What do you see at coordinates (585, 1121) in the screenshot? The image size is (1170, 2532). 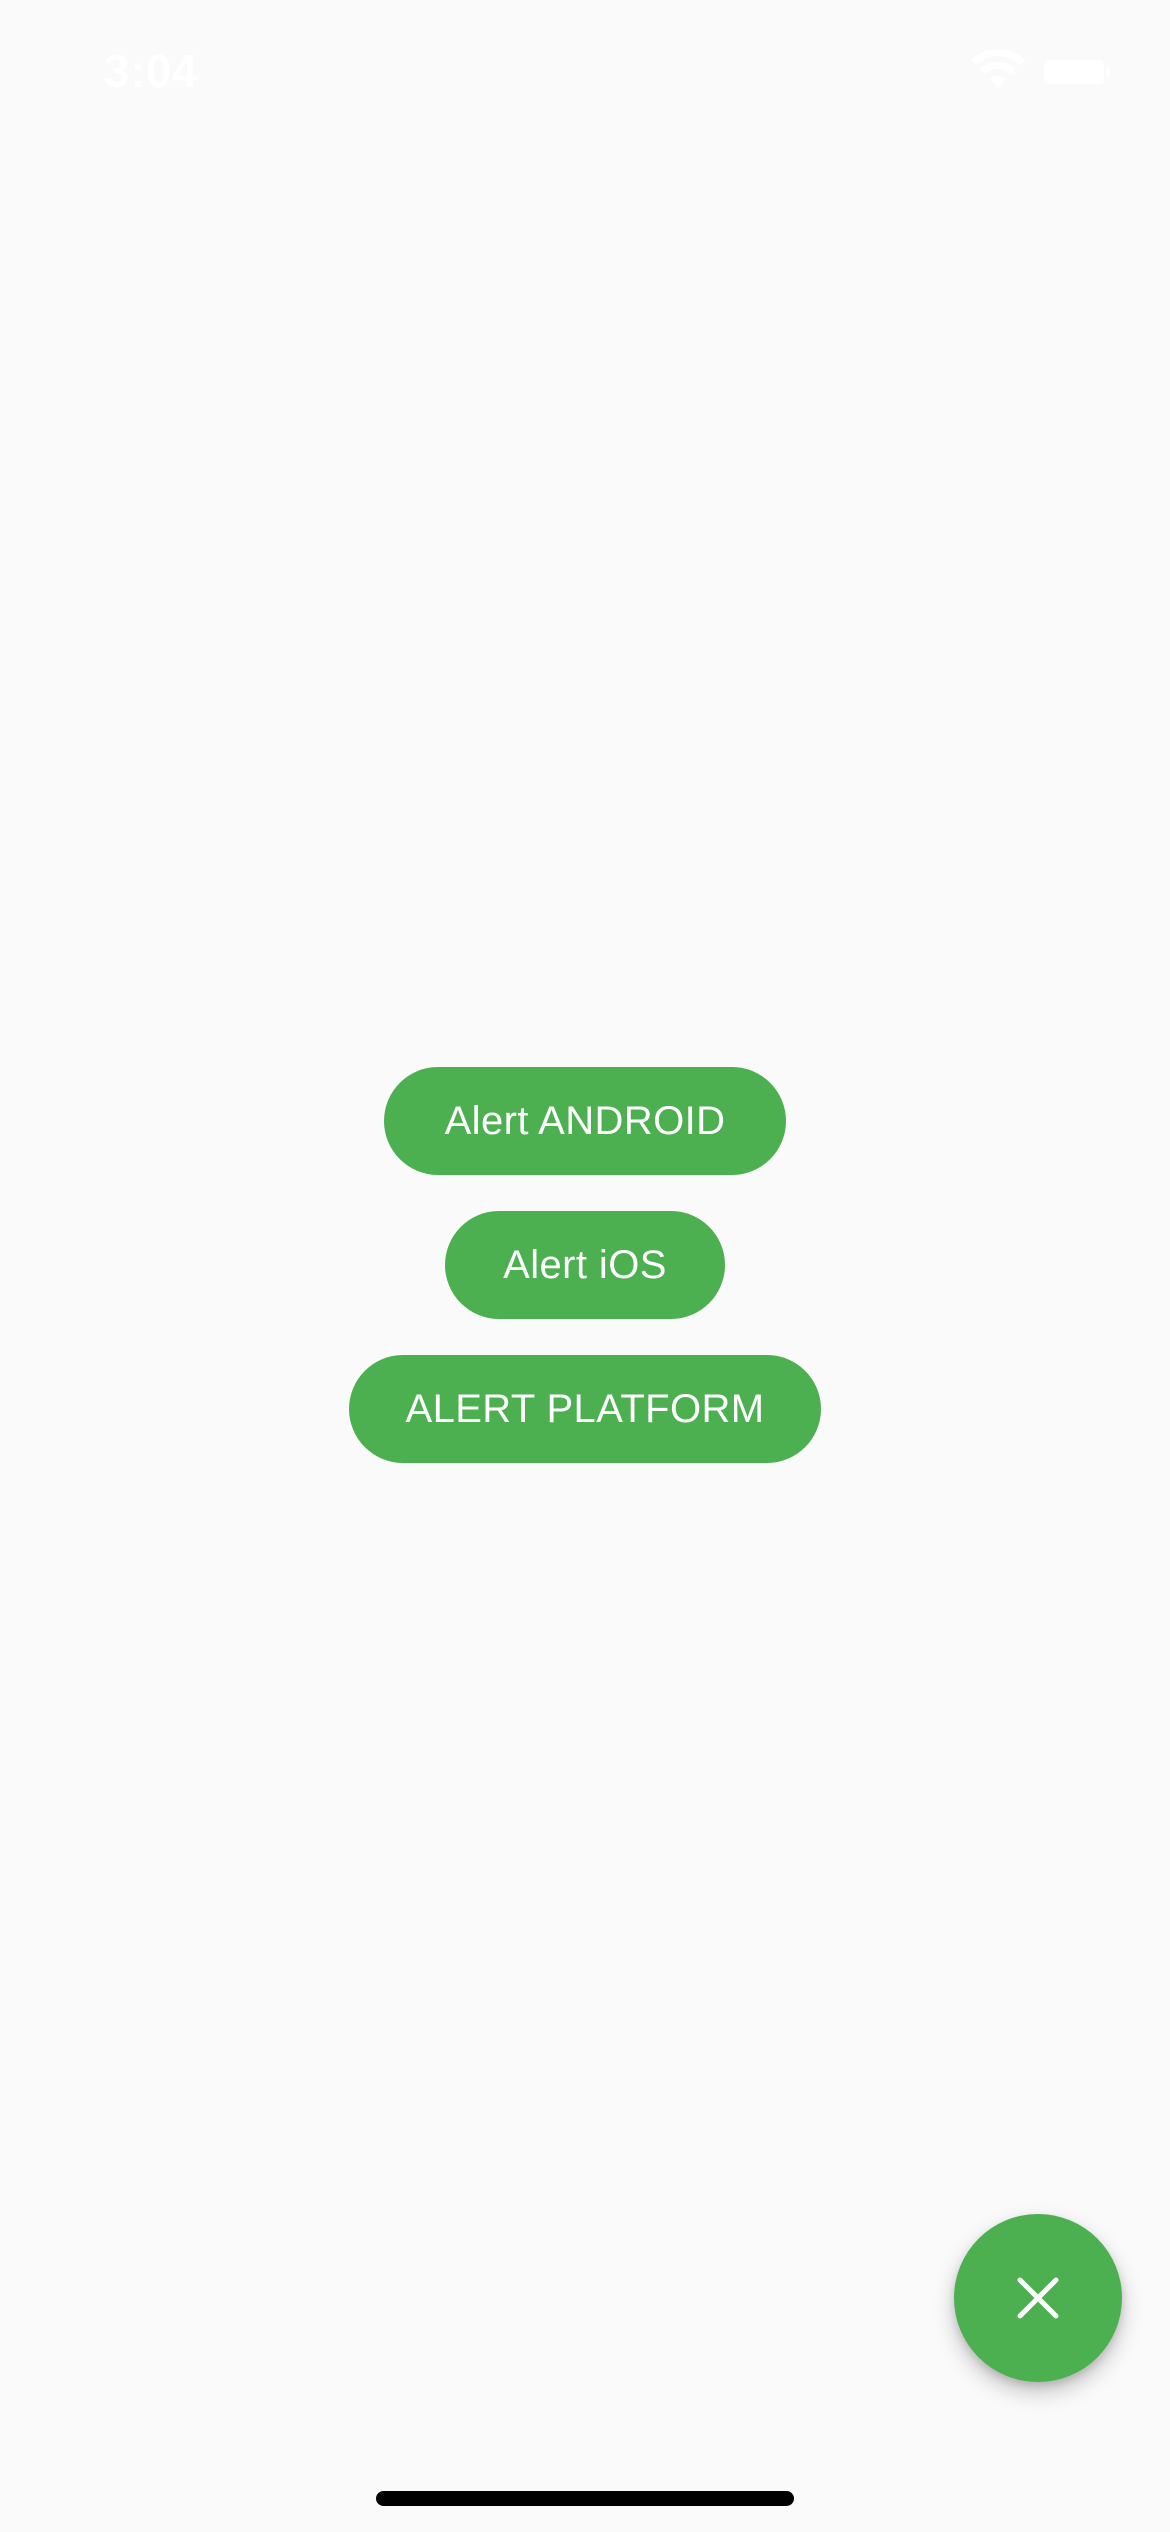 I see `alert-android-button: Alert ANDROID` at bounding box center [585, 1121].